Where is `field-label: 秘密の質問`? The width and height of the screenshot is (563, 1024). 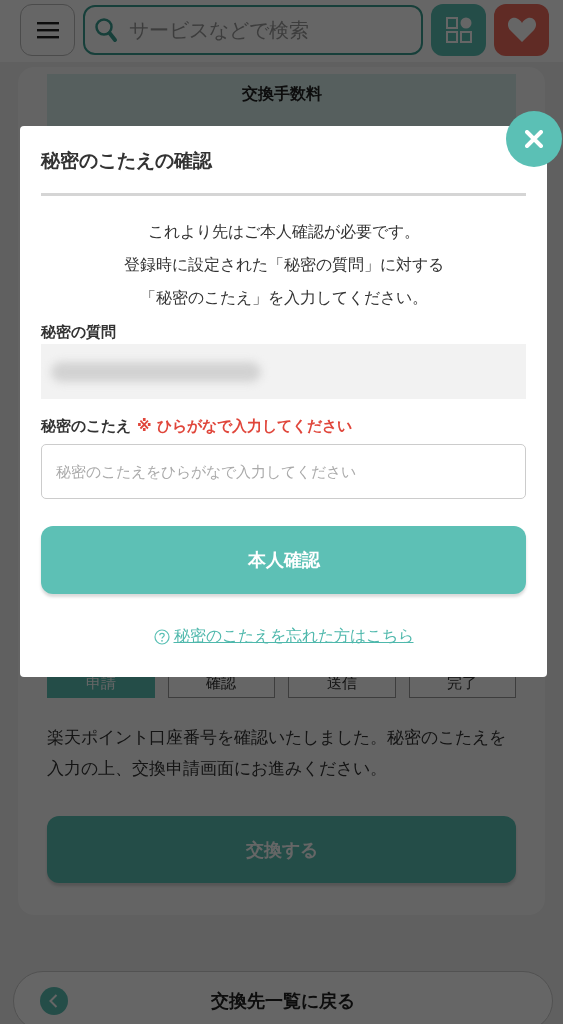 field-label: 秘密の質問 is located at coordinates (79, 332).